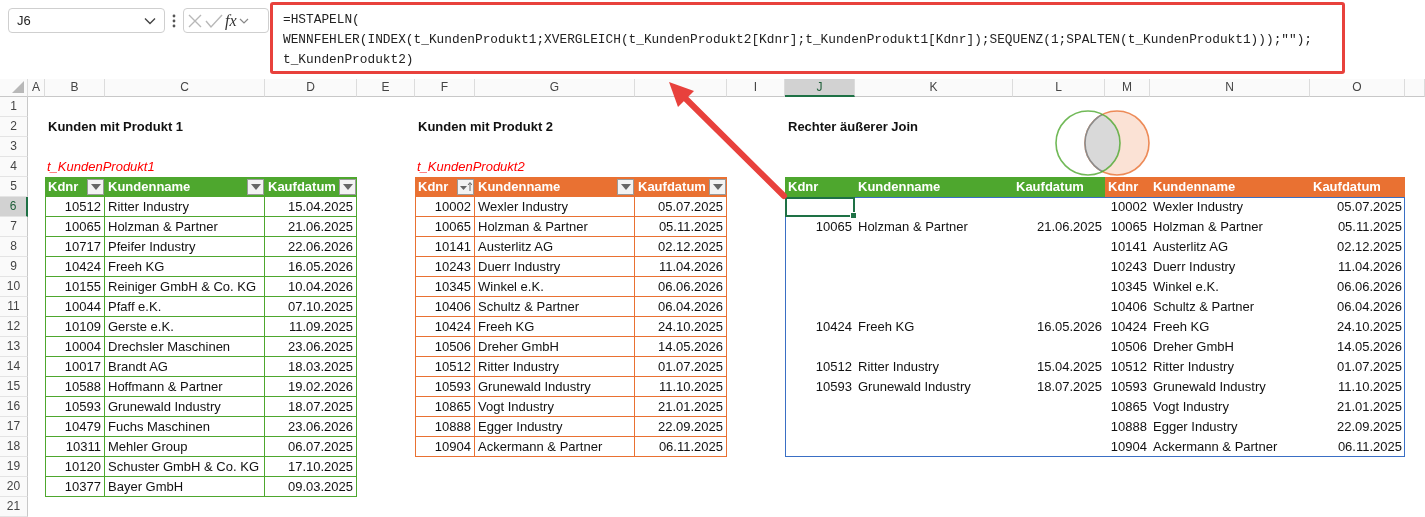 This screenshot has height=517, width=1425. I want to click on table-cell: 10717, so click(75, 247).